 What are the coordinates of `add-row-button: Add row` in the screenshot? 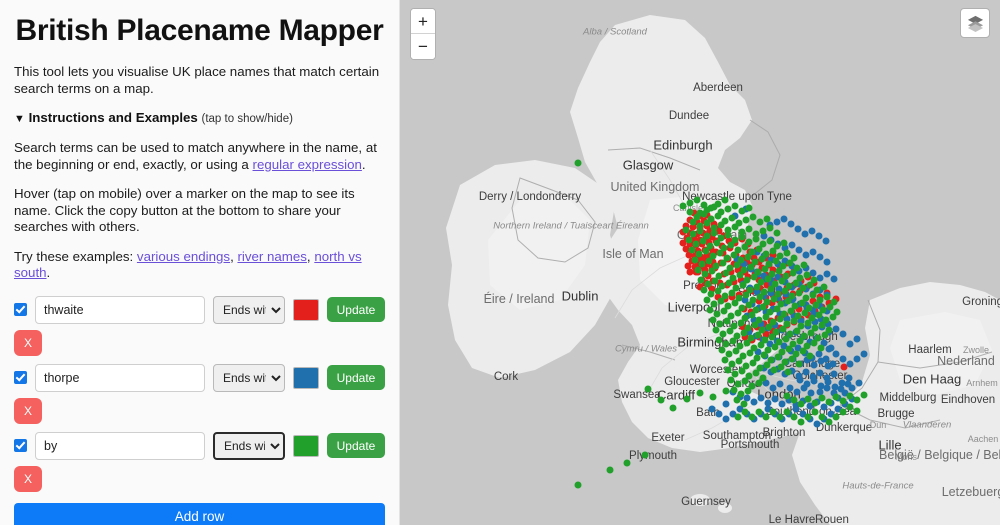 It's located at (199, 513).